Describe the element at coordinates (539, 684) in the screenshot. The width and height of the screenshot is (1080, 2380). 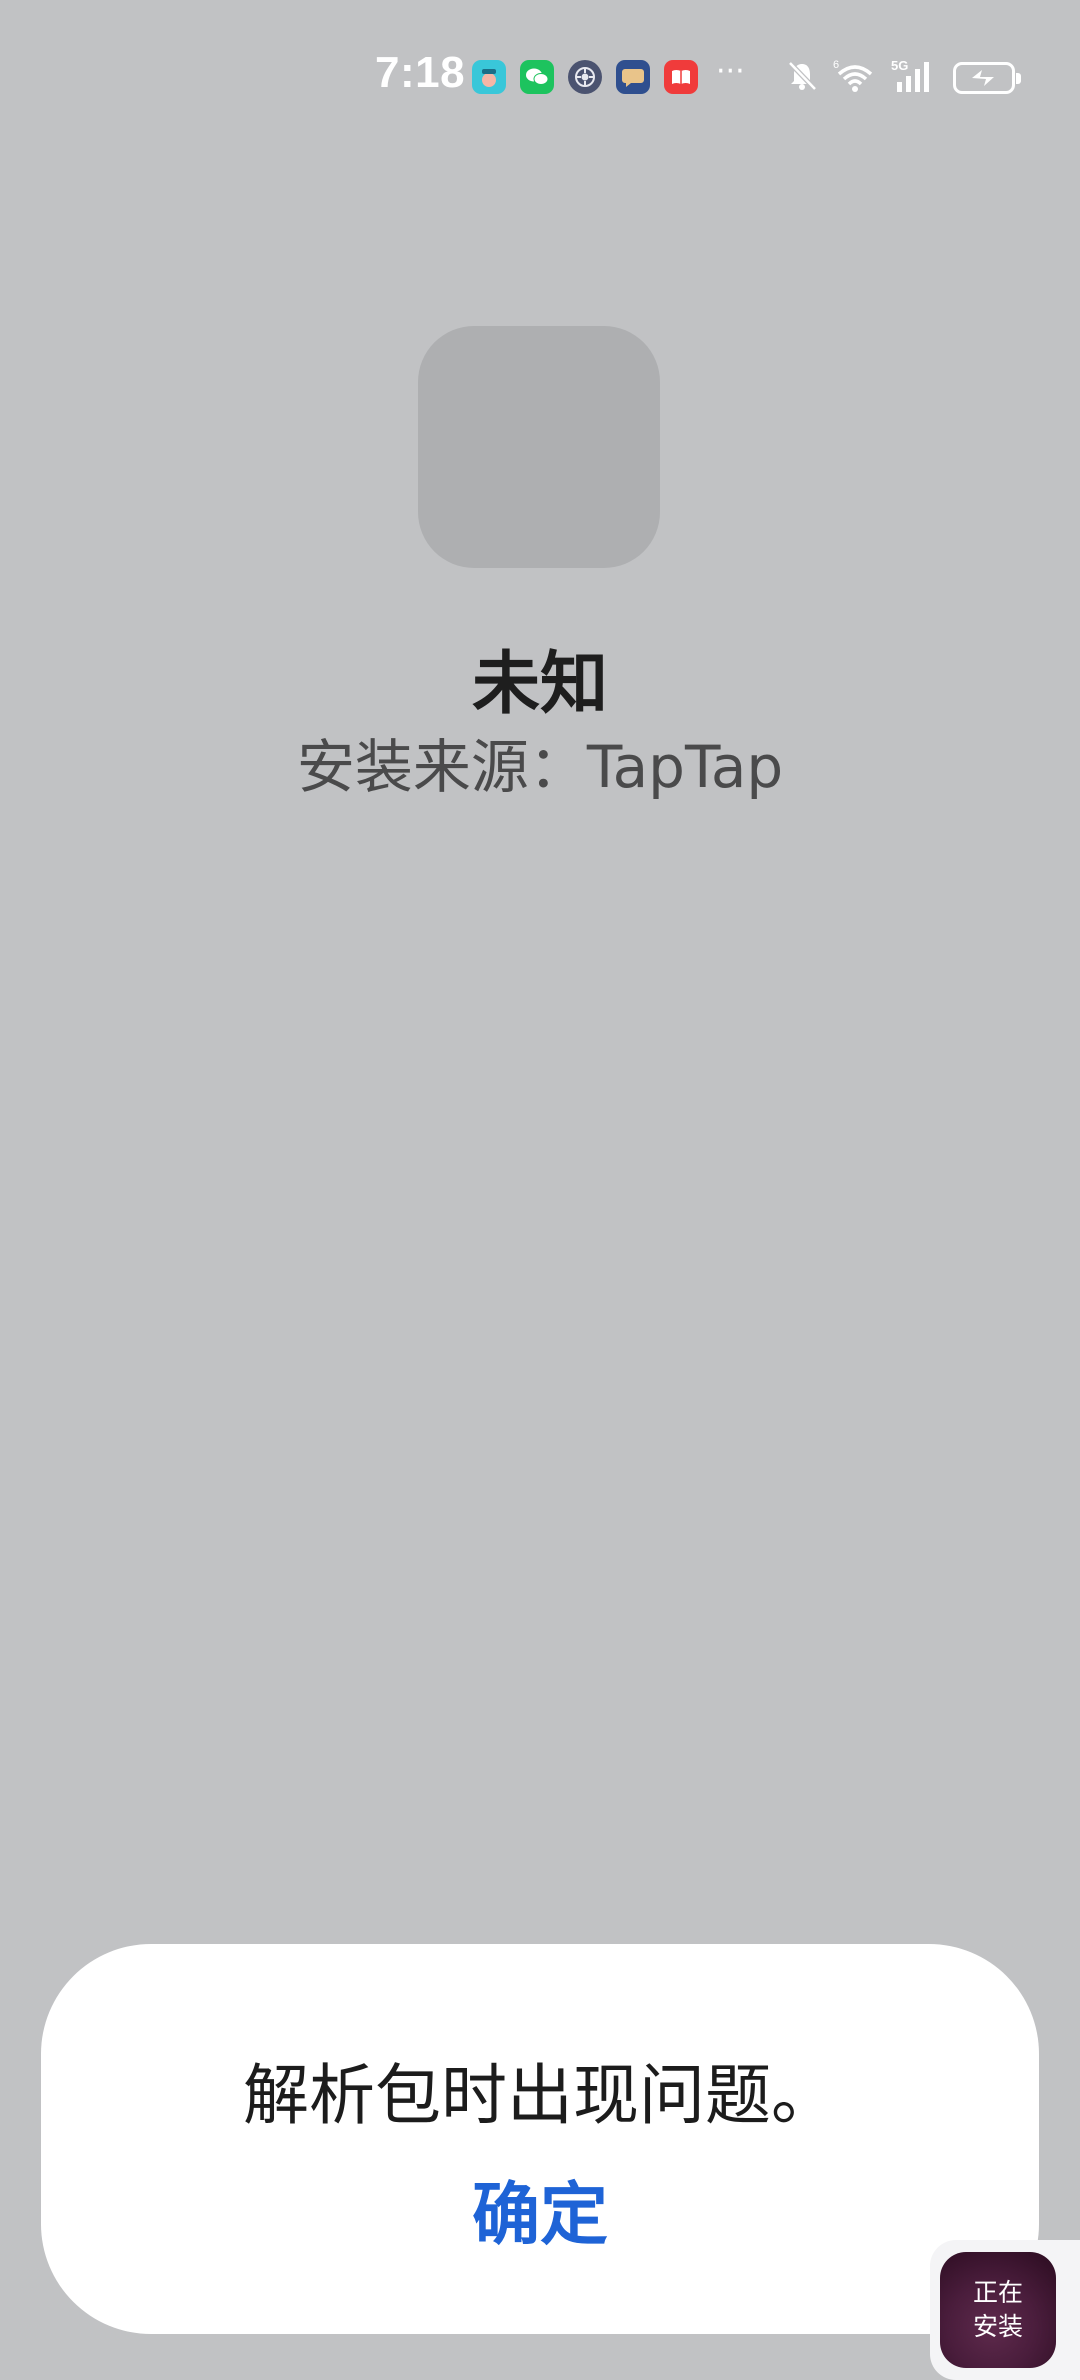
I see `app-name: 未知` at that location.